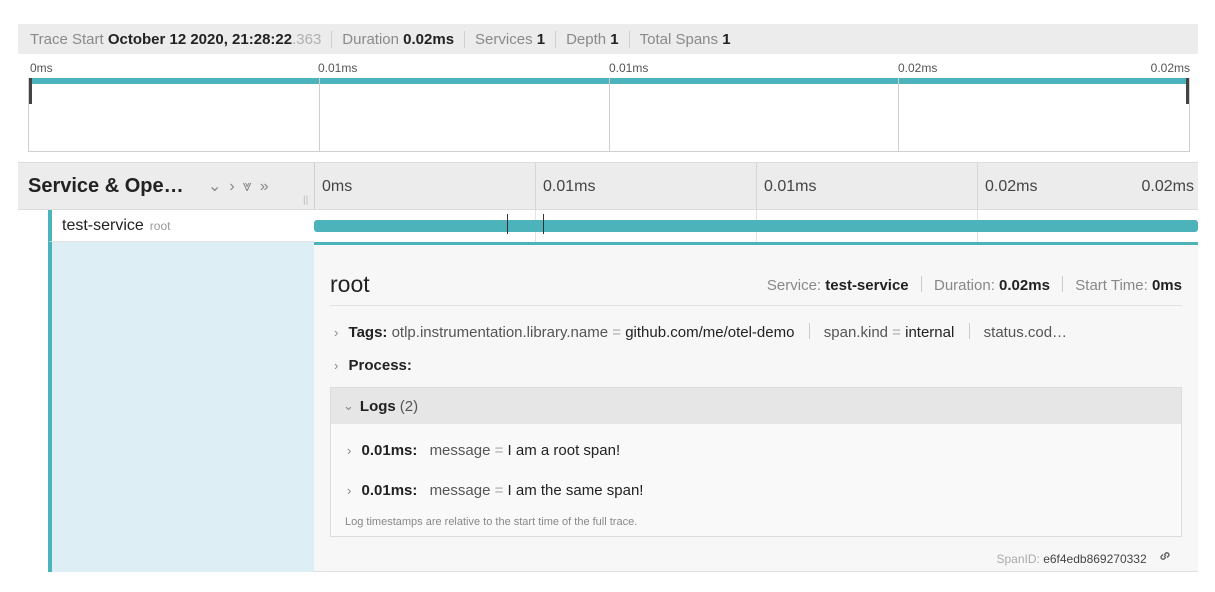  Describe the element at coordinates (377, 406) in the screenshot. I see `logs-label: Logs` at that location.